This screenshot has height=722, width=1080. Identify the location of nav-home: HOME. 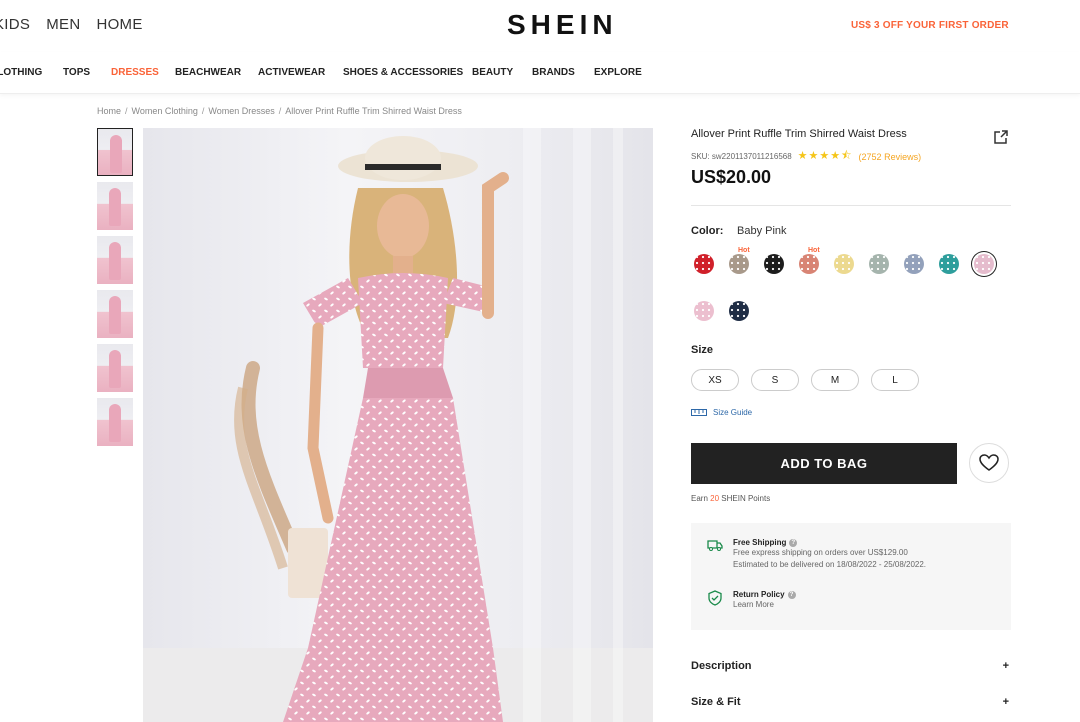
(119, 24).